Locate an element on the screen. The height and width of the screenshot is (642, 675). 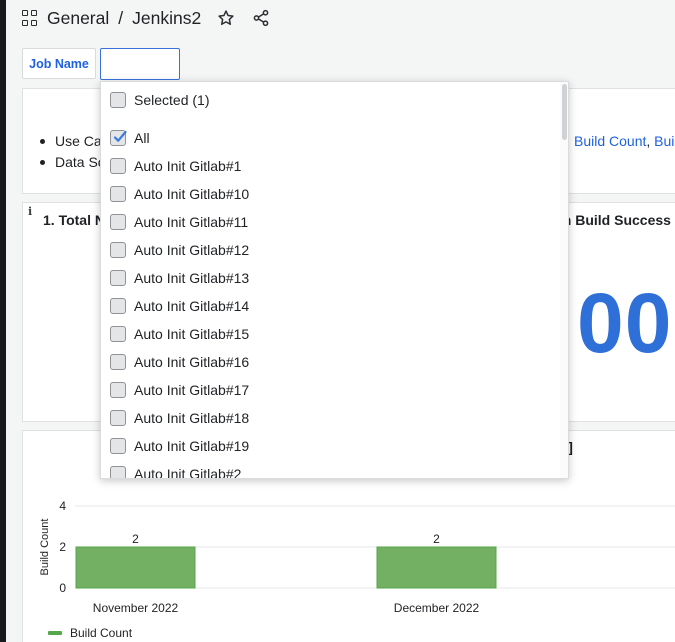
option-label: Auto Init Gitlab#19 is located at coordinates (192, 446).